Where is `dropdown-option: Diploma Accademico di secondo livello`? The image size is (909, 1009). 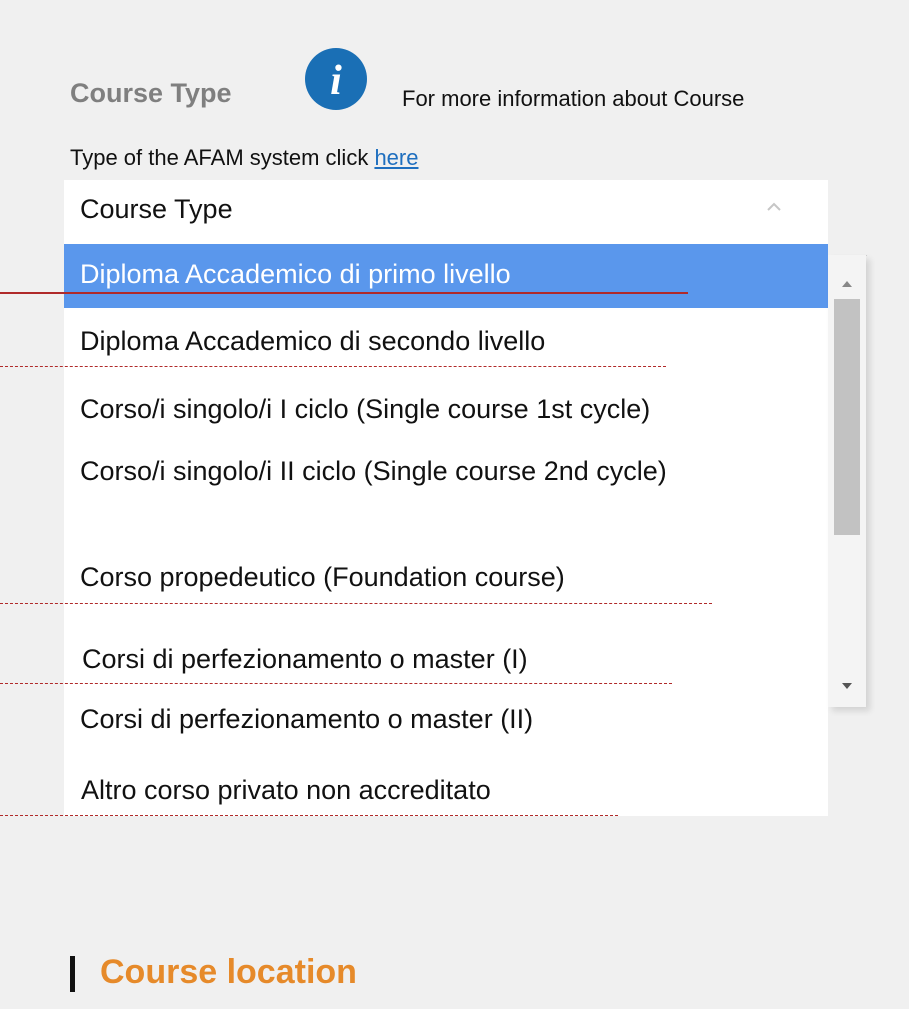
dropdown-option: Diploma Accademico di secondo livello is located at coordinates (446, 341).